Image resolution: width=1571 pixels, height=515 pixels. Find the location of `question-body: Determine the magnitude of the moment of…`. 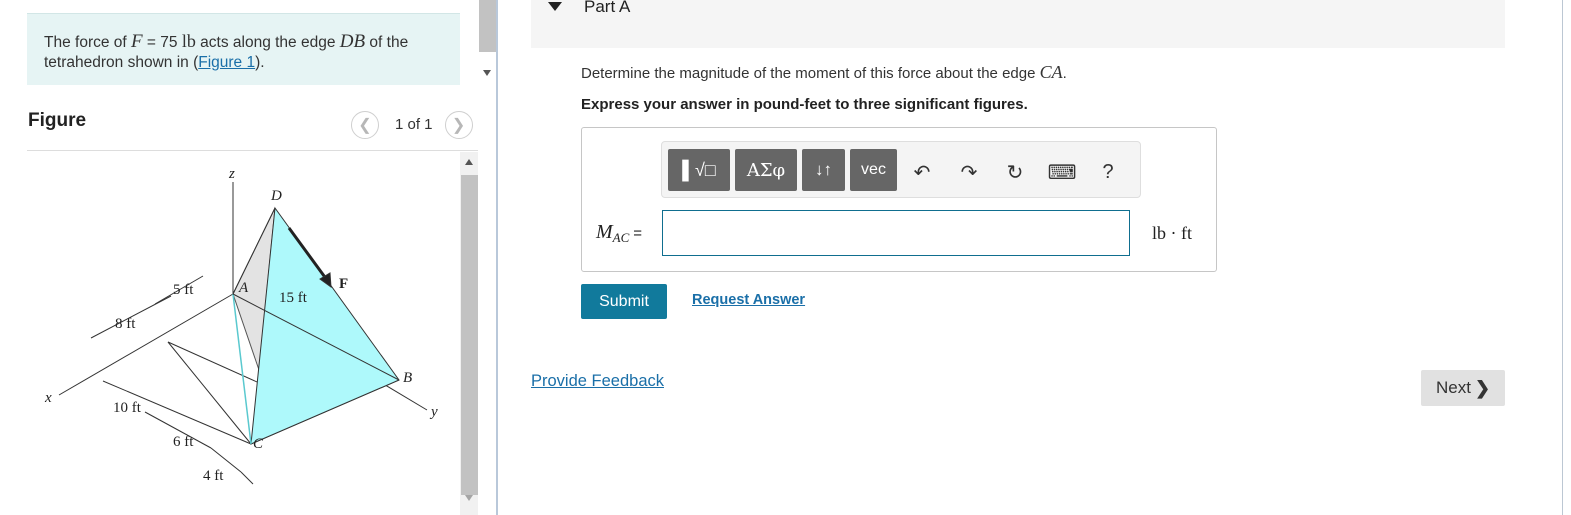

question-body: Determine the magnitude of the moment of… is located at coordinates (810, 73).